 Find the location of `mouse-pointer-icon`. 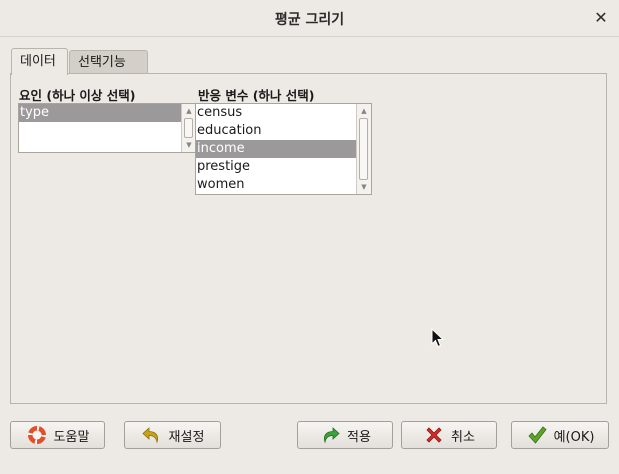

mouse-pointer-icon is located at coordinates (438, 338).